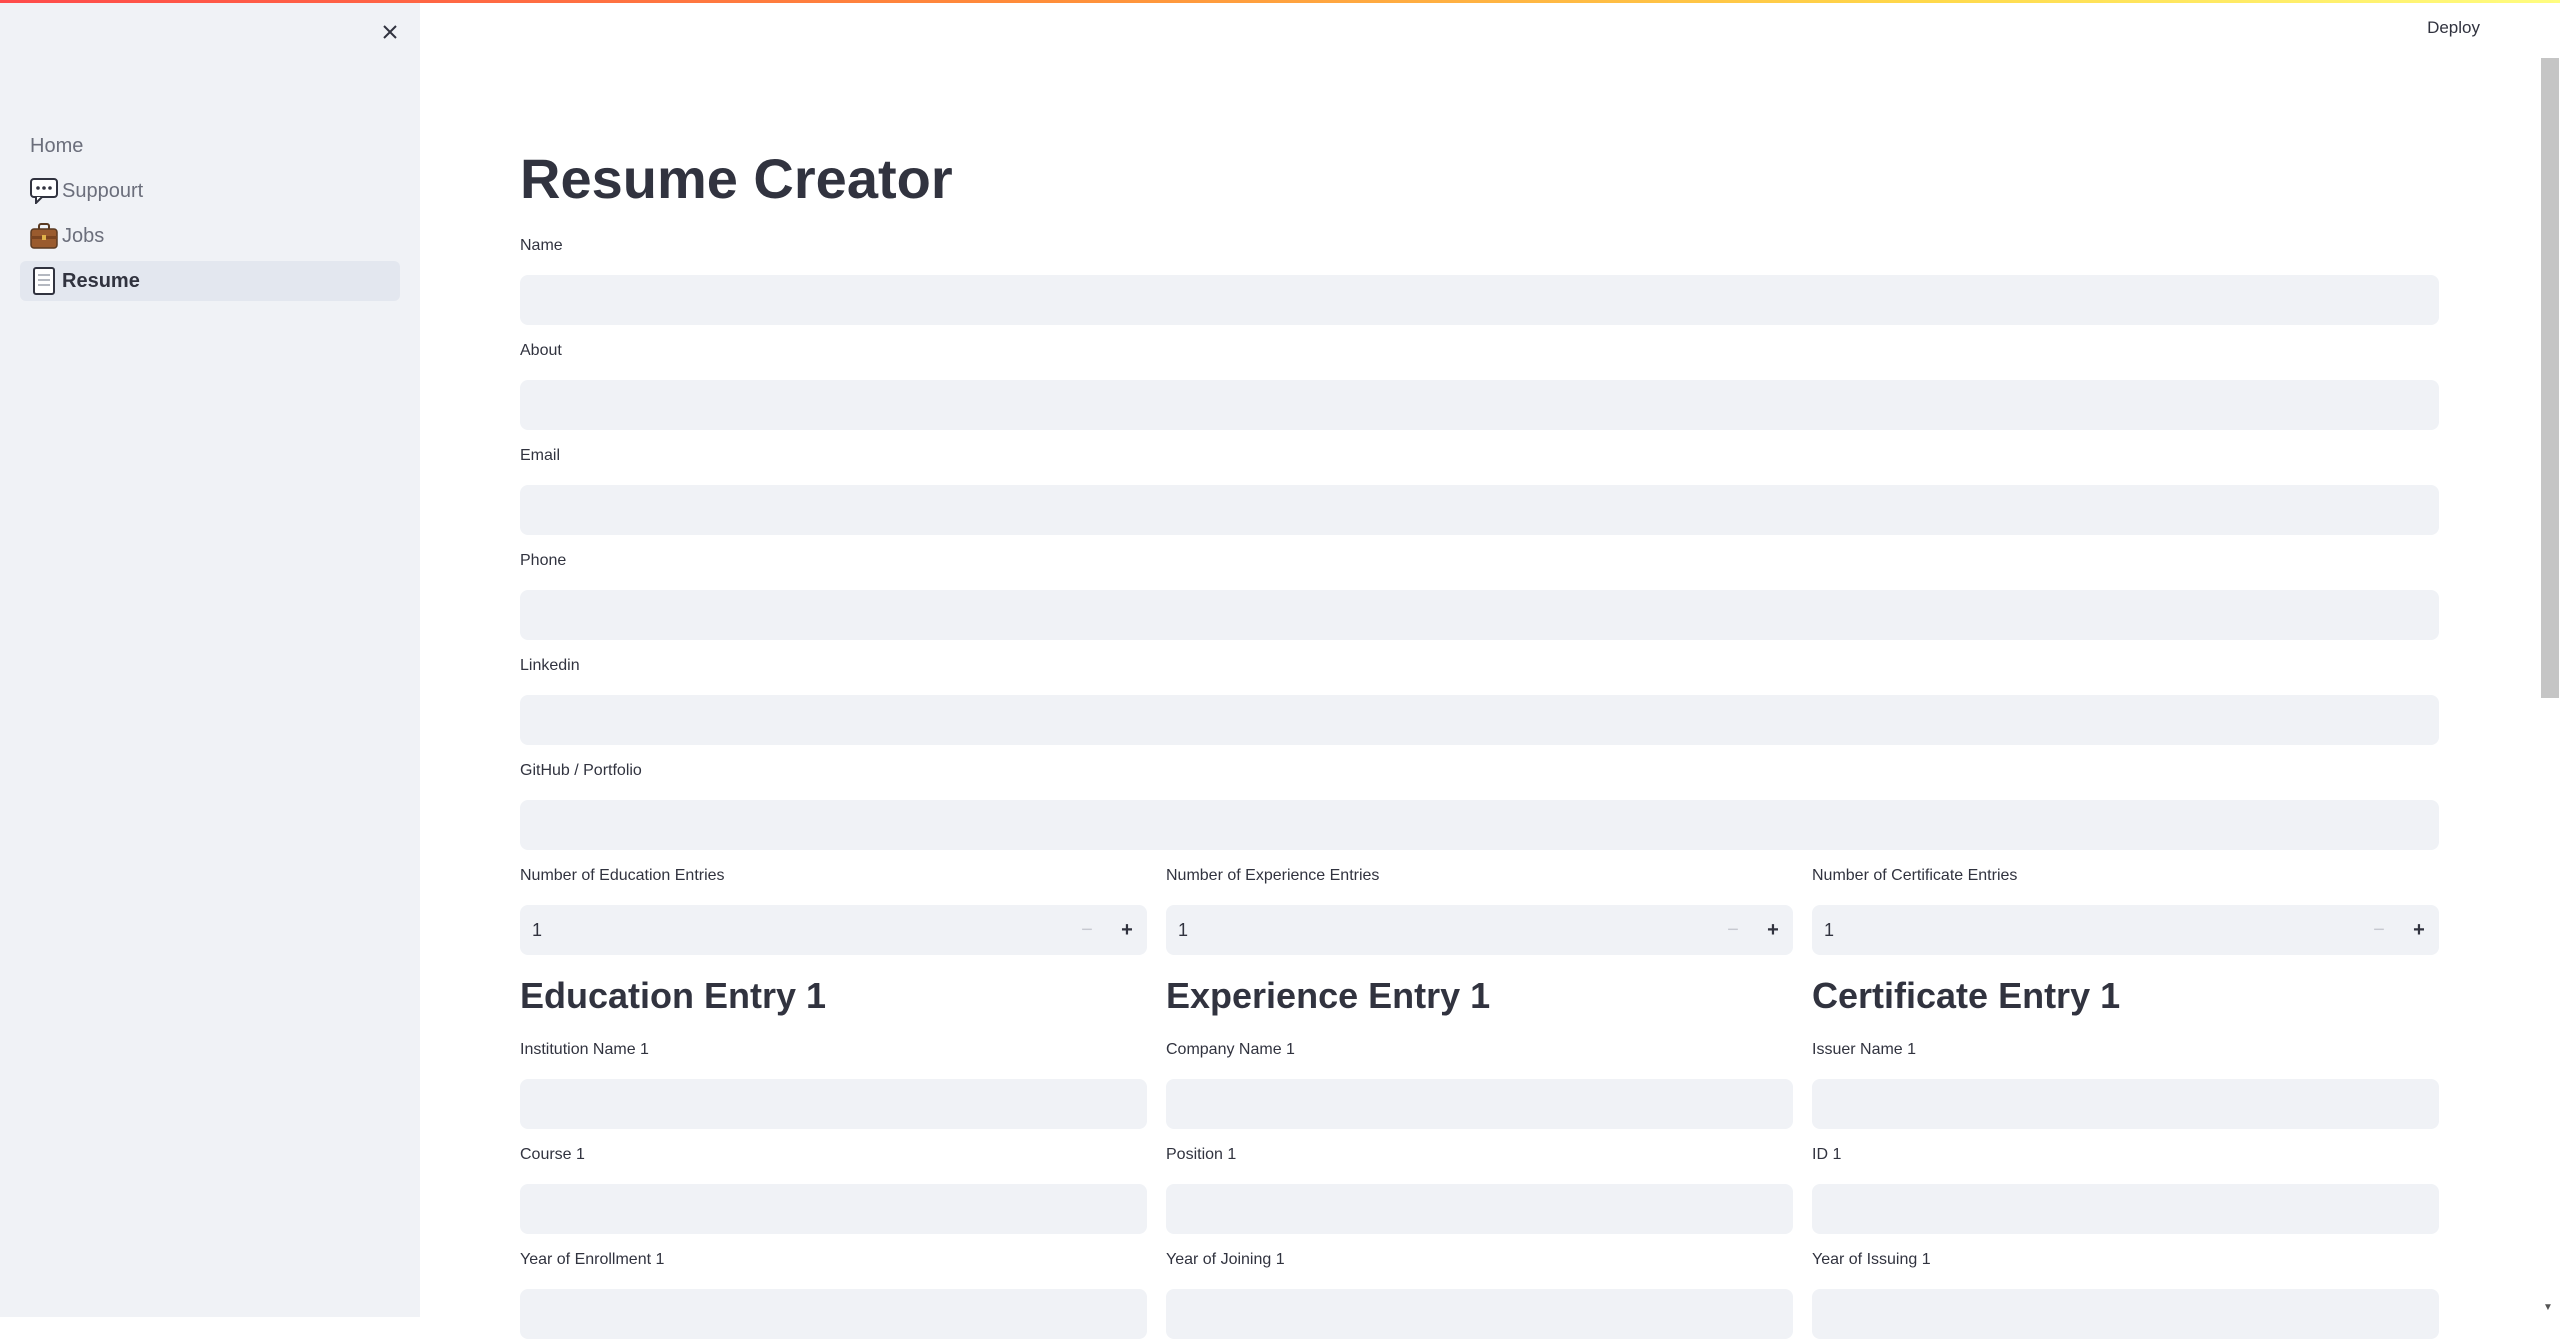 The image size is (2560, 1339). What do you see at coordinates (540, 455) in the screenshot?
I see `email-label: Email` at bounding box center [540, 455].